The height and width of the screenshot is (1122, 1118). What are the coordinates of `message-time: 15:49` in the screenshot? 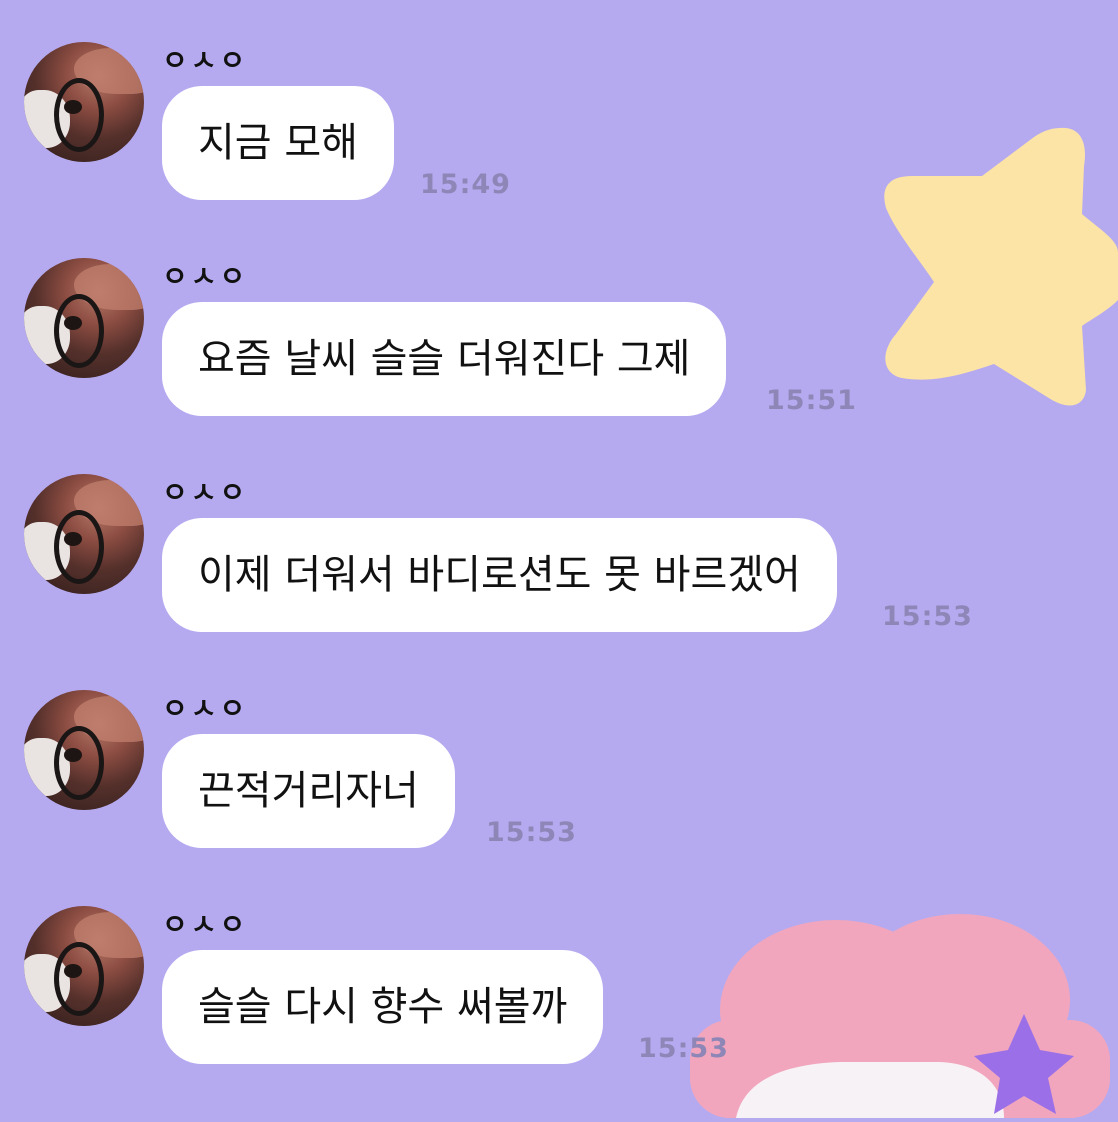 It's located at (465, 184).